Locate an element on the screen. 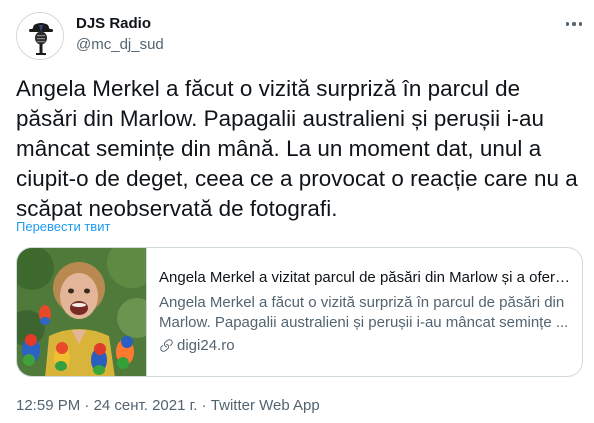  author-handle: @mc_dj_sud is located at coordinates (120, 44).